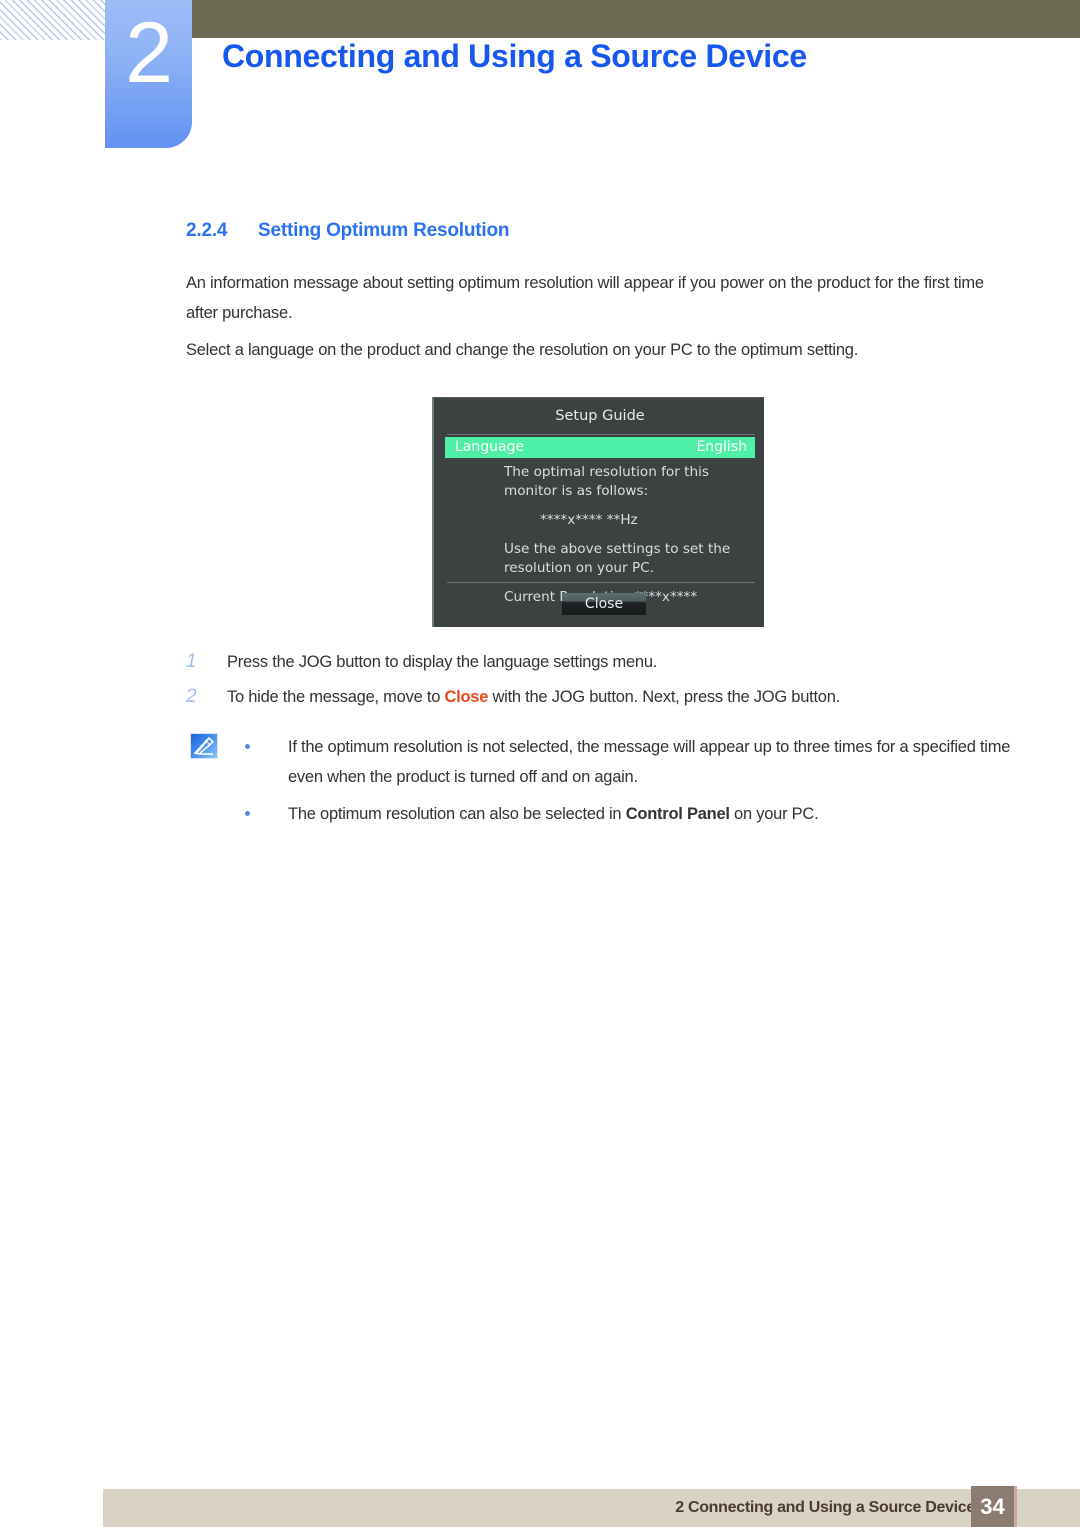 Image resolution: width=1080 pixels, height=1527 pixels. Describe the element at coordinates (204, 746) in the screenshot. I see `note-pen-icon` at that location.